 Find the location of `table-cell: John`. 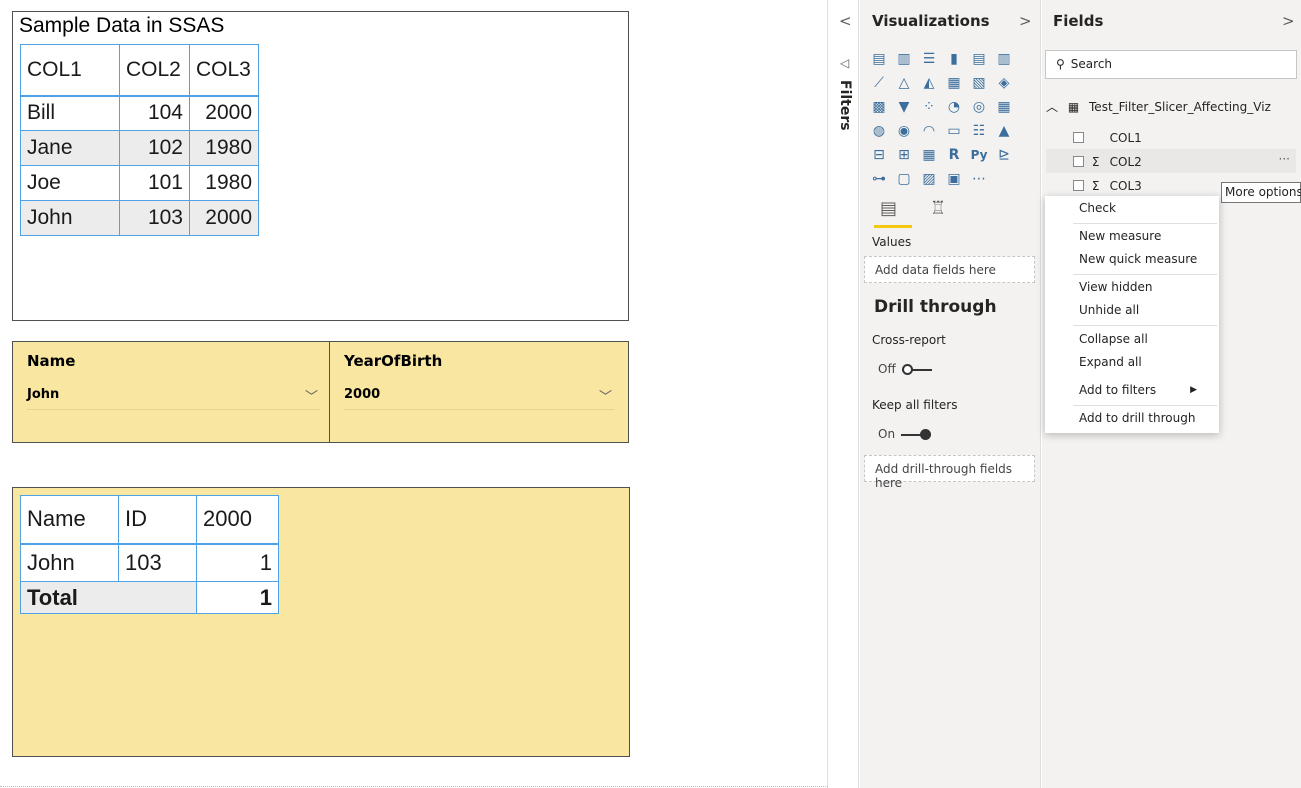

table-cell: John is located at coordinates (70, 218).